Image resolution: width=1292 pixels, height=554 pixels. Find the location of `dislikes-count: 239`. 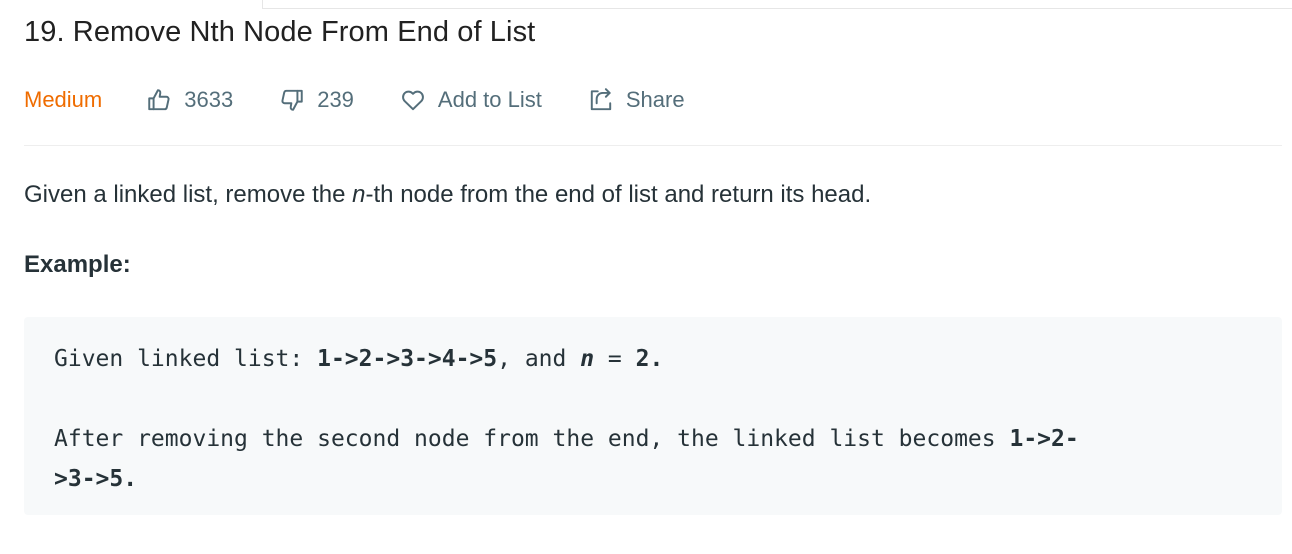

dislikes-count: 239 is located at coordinates (335, 99).